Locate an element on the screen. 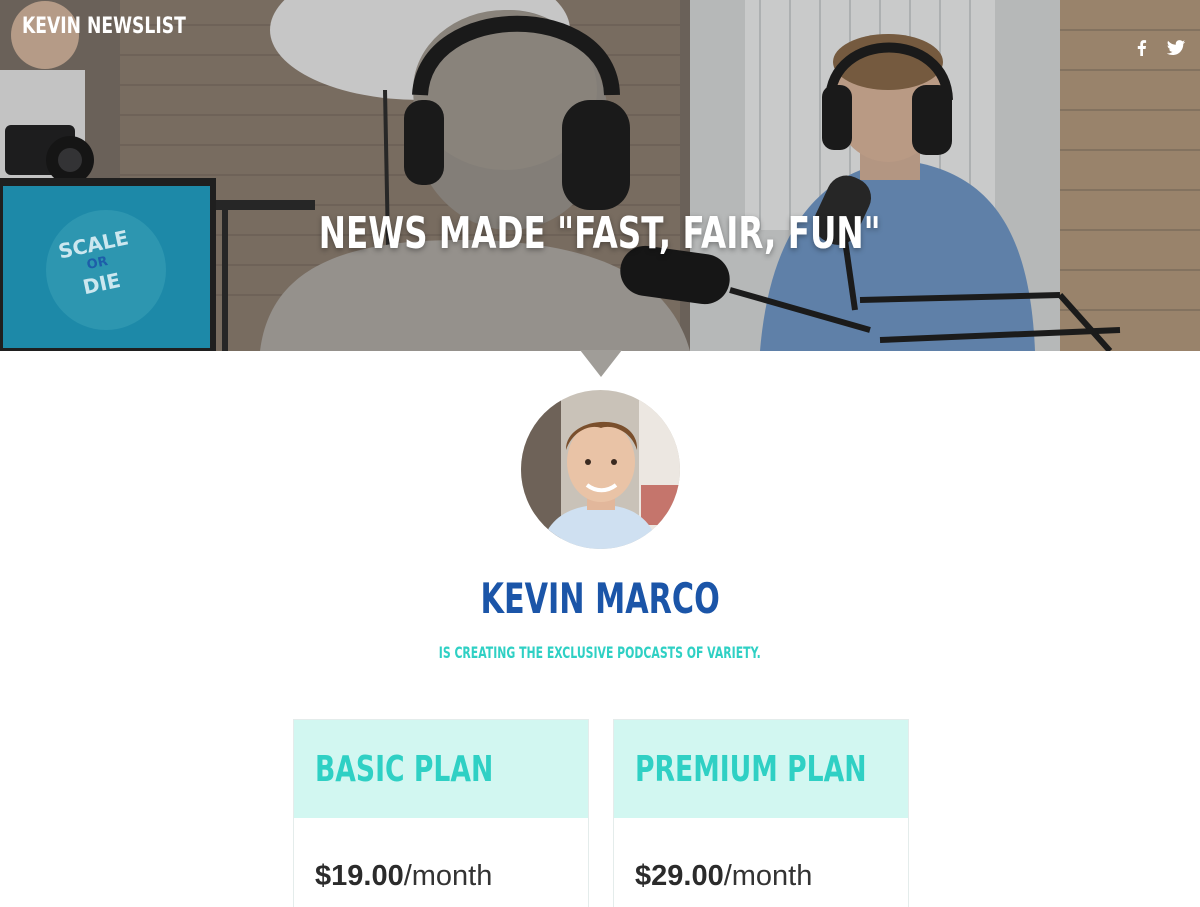 This screenshot has height=907, width=1200. creator-name-text: KEVIN MARCO is located at coordinates (600, 598).